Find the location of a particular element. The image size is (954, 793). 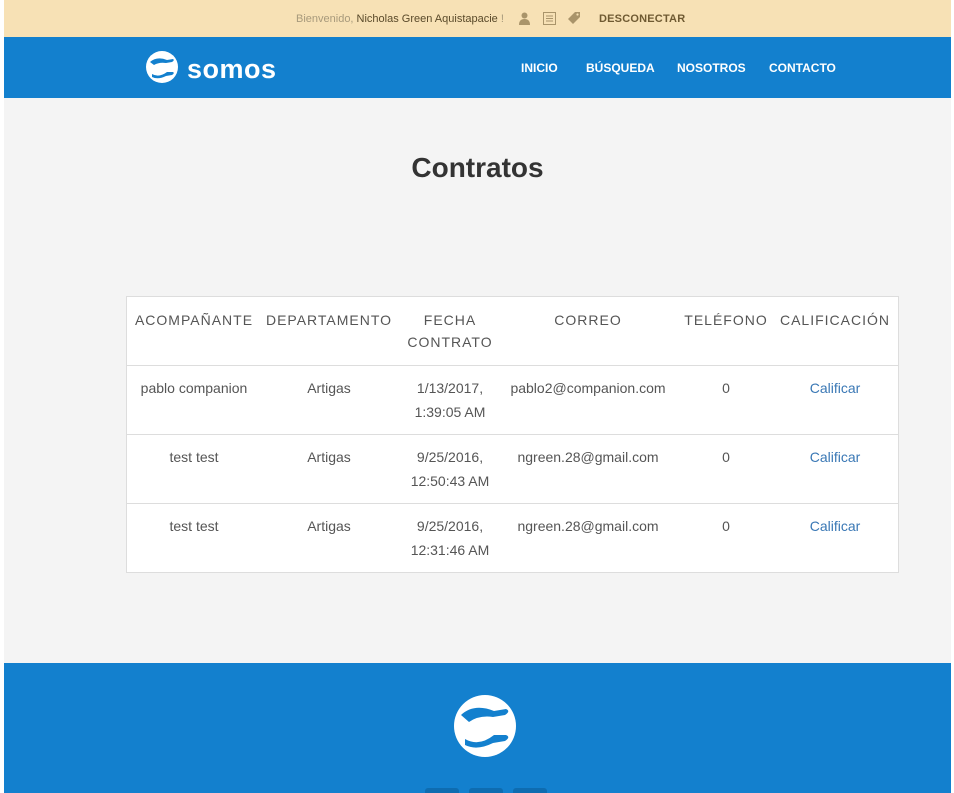

user-name: Nicholas Green Aquistapacie is located at coordinates (427, 19).